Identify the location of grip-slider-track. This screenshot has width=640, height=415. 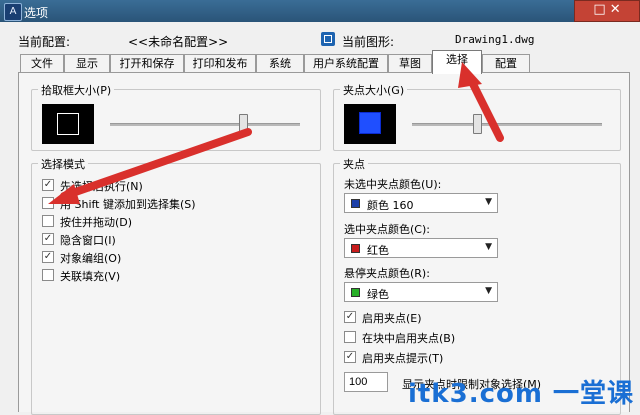
(507, 124).